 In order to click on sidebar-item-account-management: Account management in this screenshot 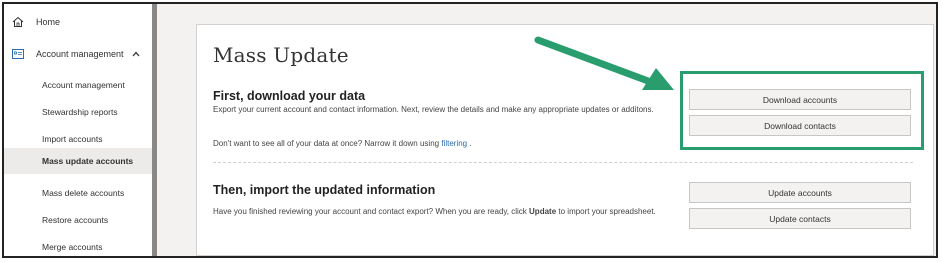, I will do `click(83, 85)`.